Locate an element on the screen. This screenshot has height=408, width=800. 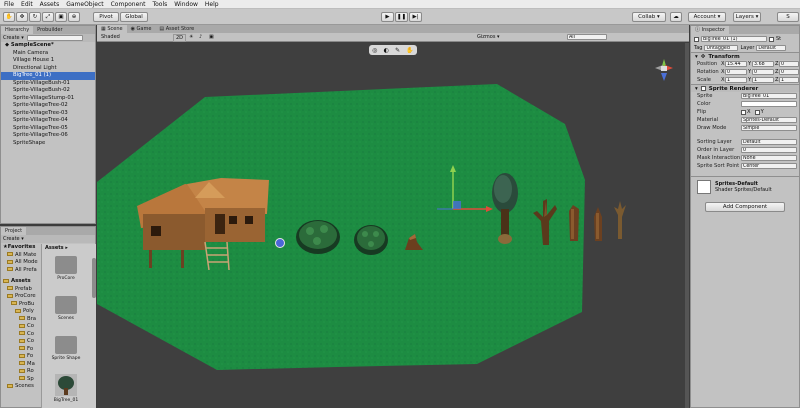
village-stump-01-sprite is located at coordinates (413, 240).